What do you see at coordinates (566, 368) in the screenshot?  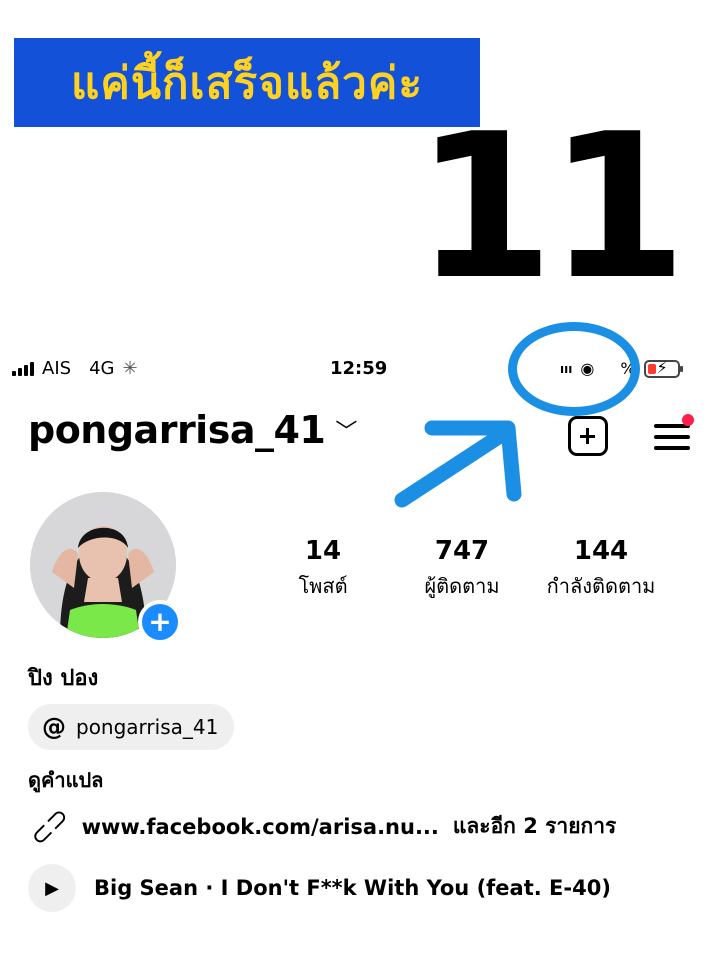 I see `ais-wifi-icon: ııı` at bounding box center [566, 368].